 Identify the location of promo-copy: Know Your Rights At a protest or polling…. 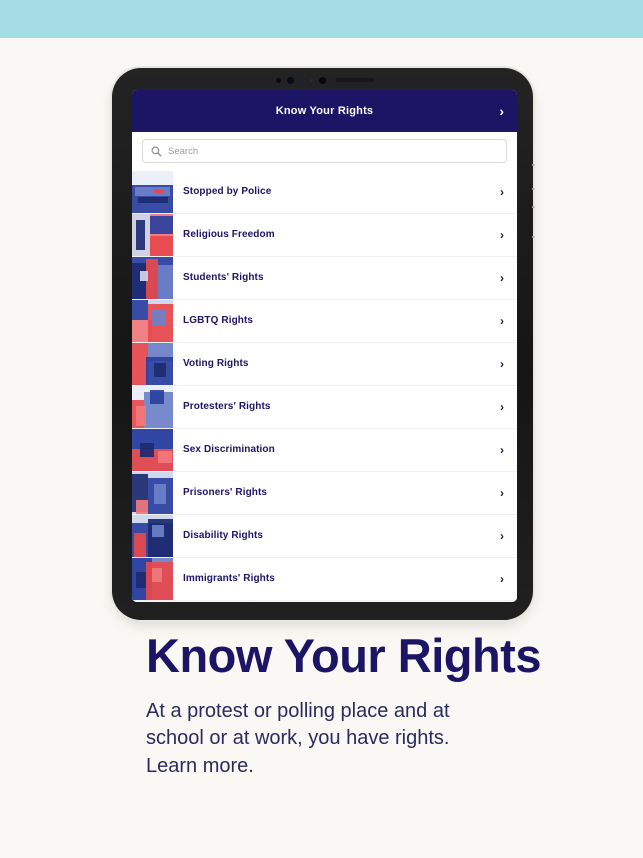
(361, 706).